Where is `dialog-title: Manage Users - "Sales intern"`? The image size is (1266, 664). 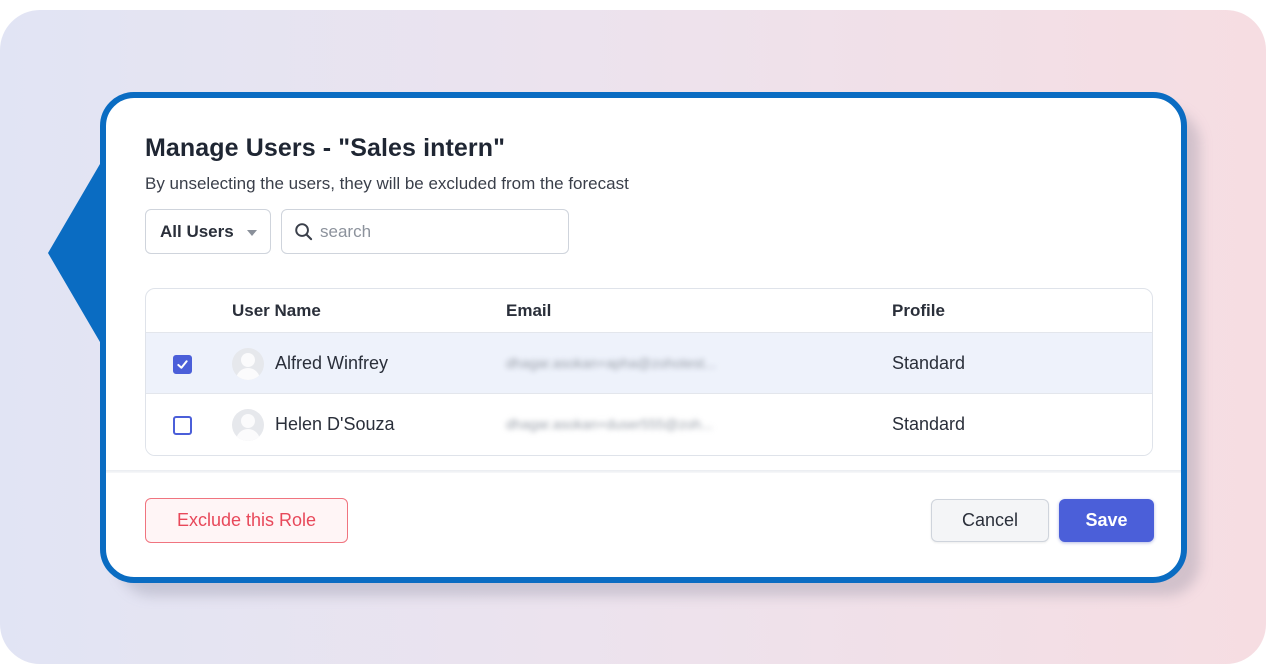
dialog-title: Manage Users - "Sales intern" is located at coordinates (325, 148).